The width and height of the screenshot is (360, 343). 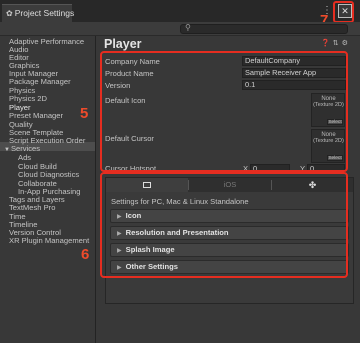 I want to click on search-icon: ⚲, so click(x=188, y=27).